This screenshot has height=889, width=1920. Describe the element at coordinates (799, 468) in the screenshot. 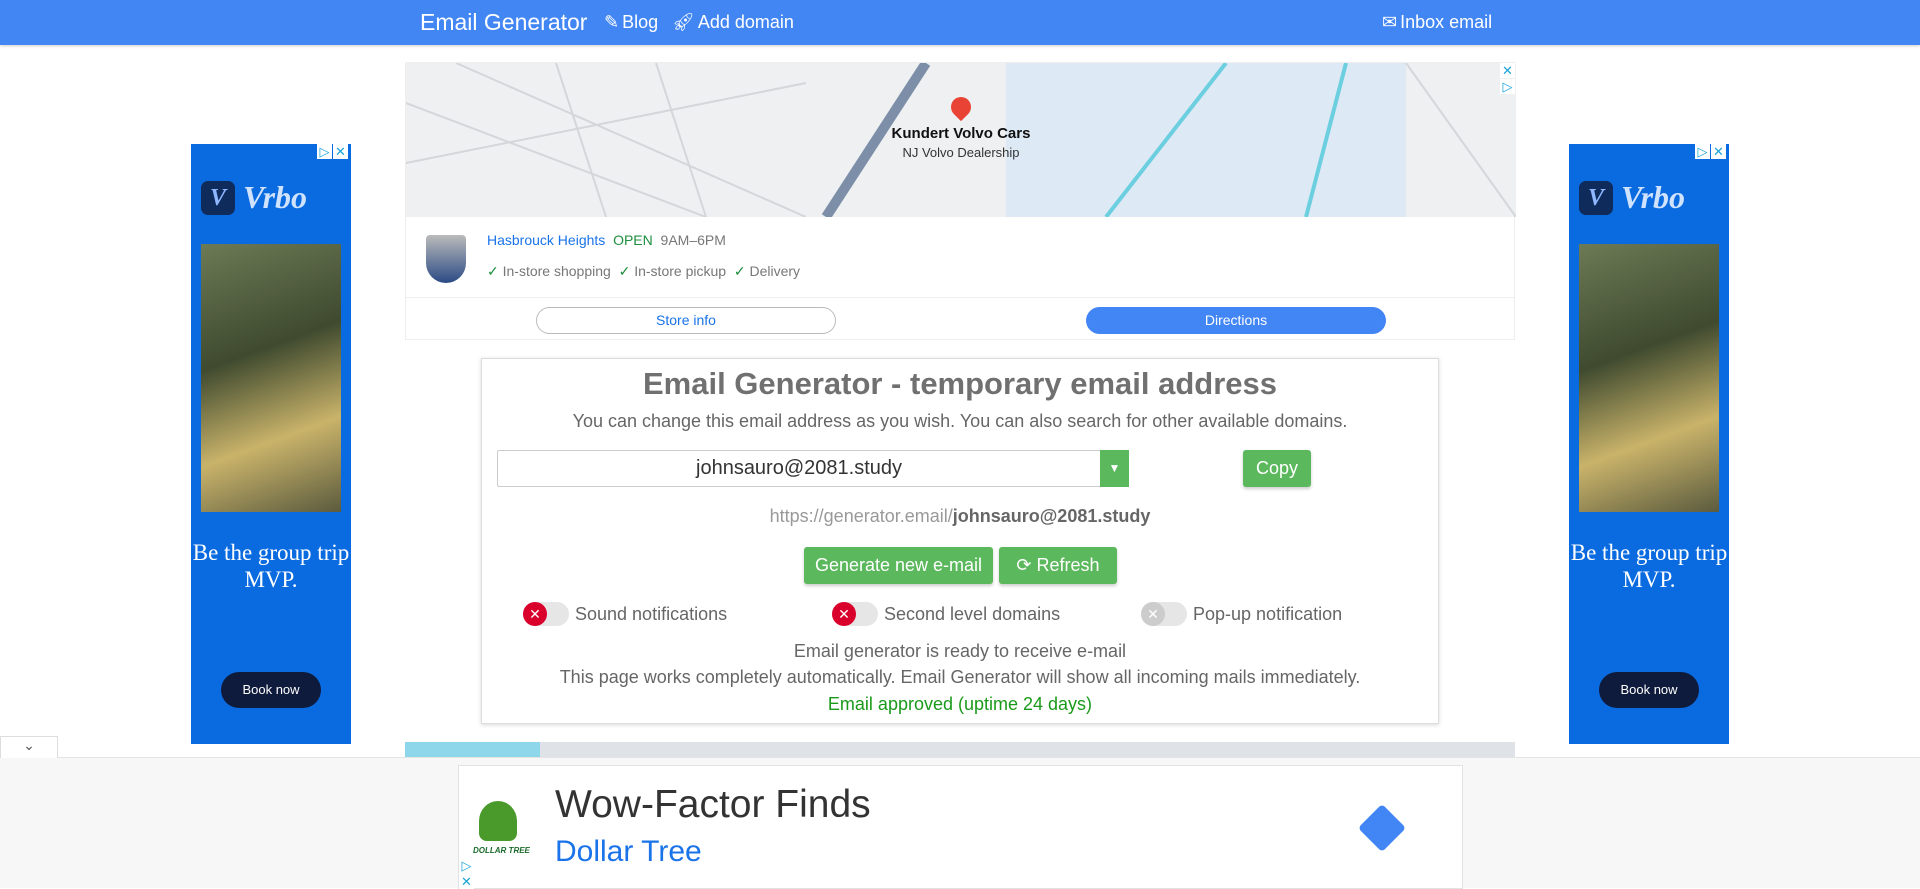

I see `email-input: johnsauro@2081.study` at that location.